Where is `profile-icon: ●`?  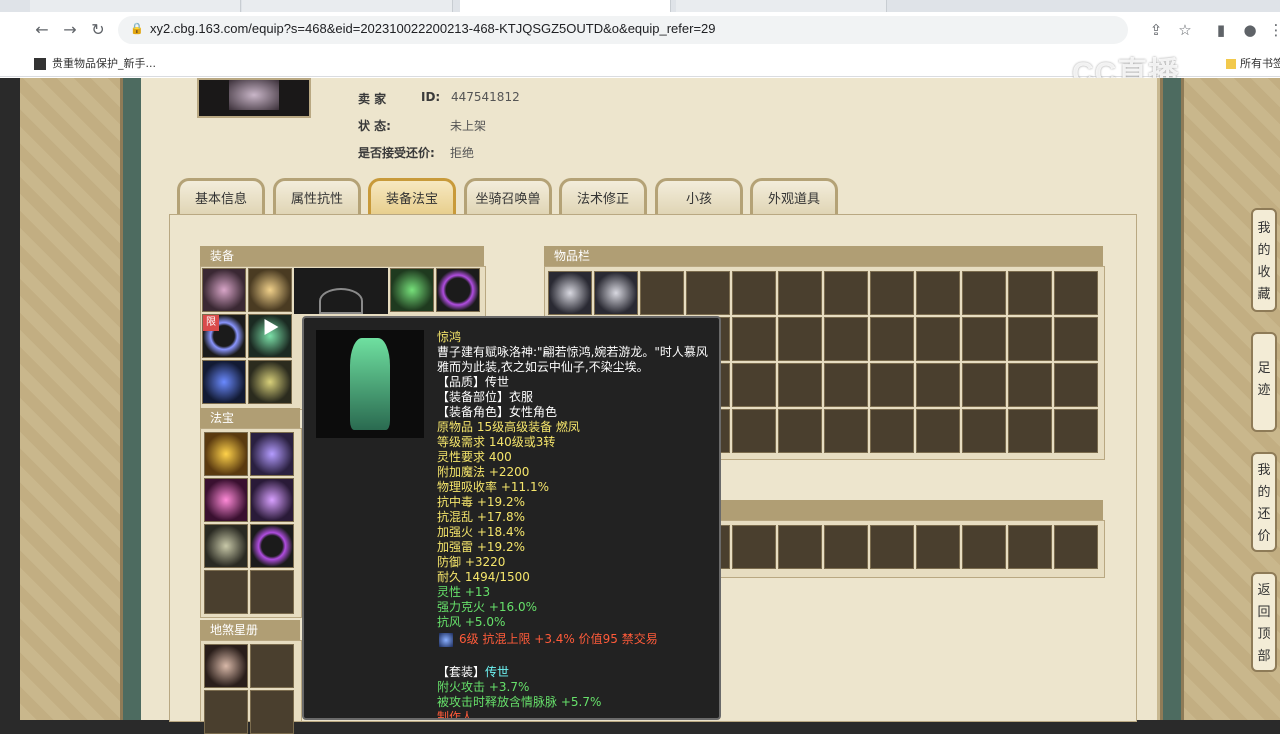 profile-icon: ● is located at coordinates (1250, 30).